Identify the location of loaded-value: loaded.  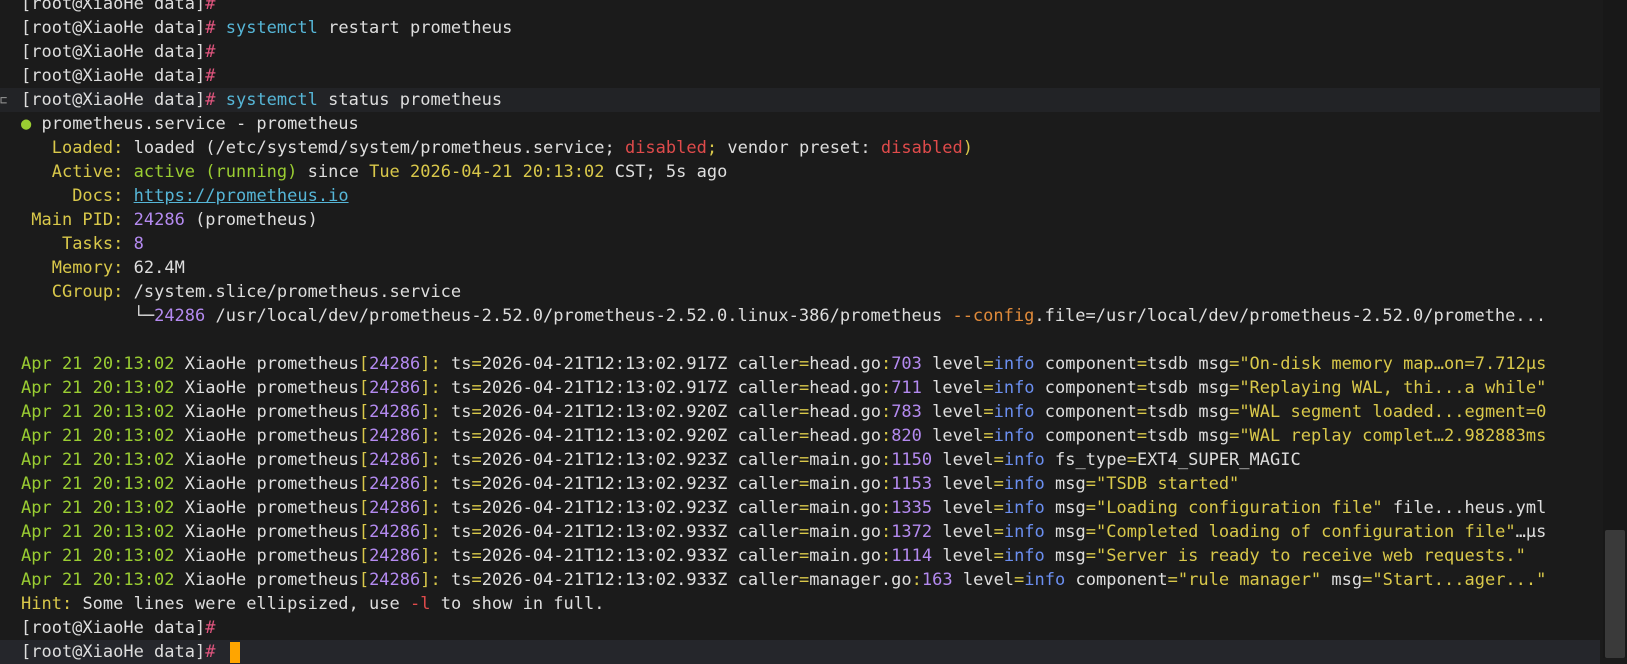
(164, 148).